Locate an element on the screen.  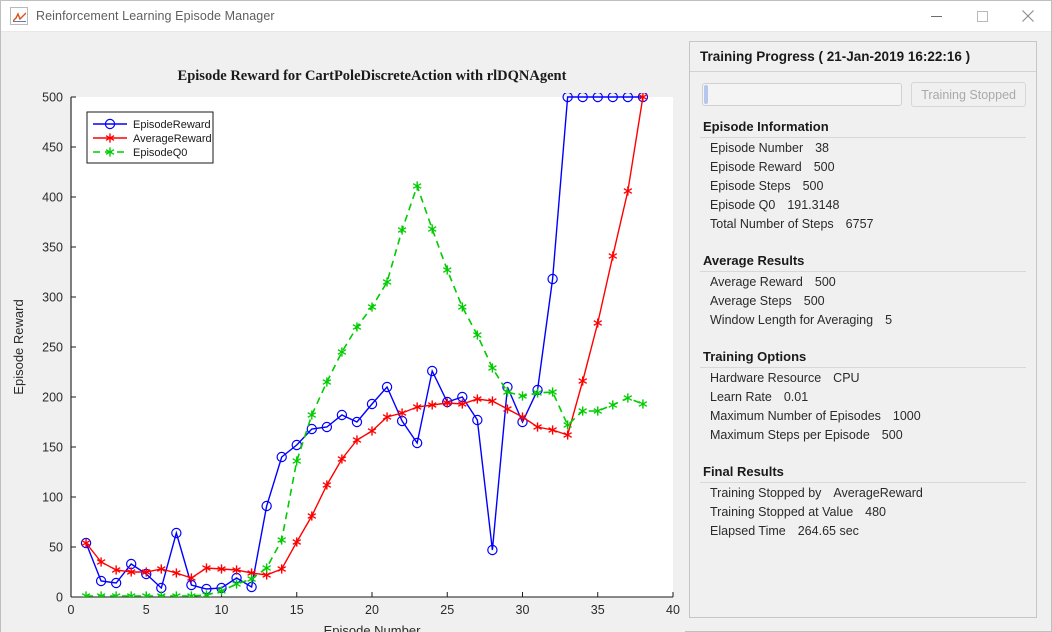
y-axis-label: Episode Reward is located at coordinates (18, 346).